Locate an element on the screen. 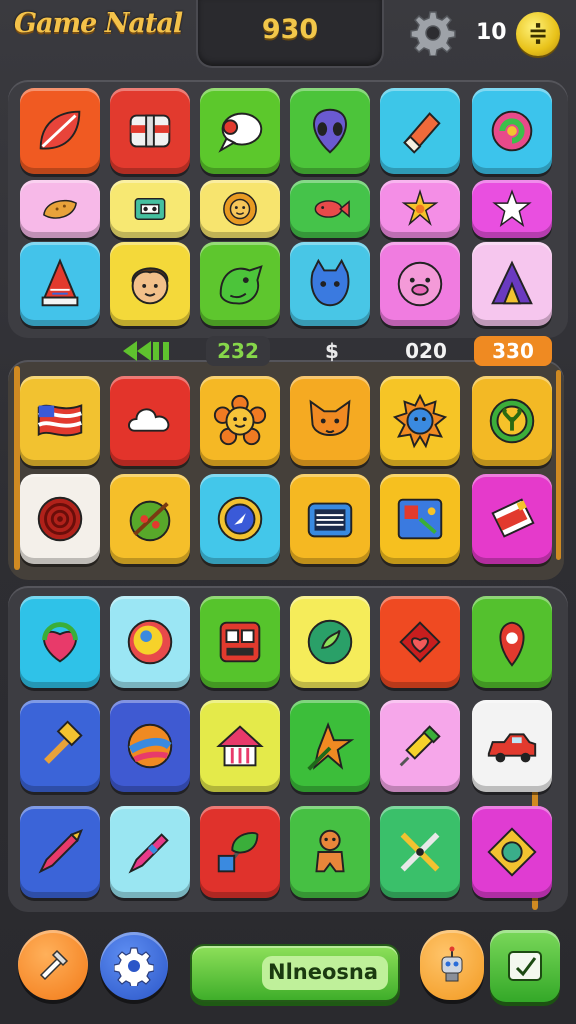 The height and width of the screenshot is (1024, 576). tile-tools is located at coordinates (420, 852).